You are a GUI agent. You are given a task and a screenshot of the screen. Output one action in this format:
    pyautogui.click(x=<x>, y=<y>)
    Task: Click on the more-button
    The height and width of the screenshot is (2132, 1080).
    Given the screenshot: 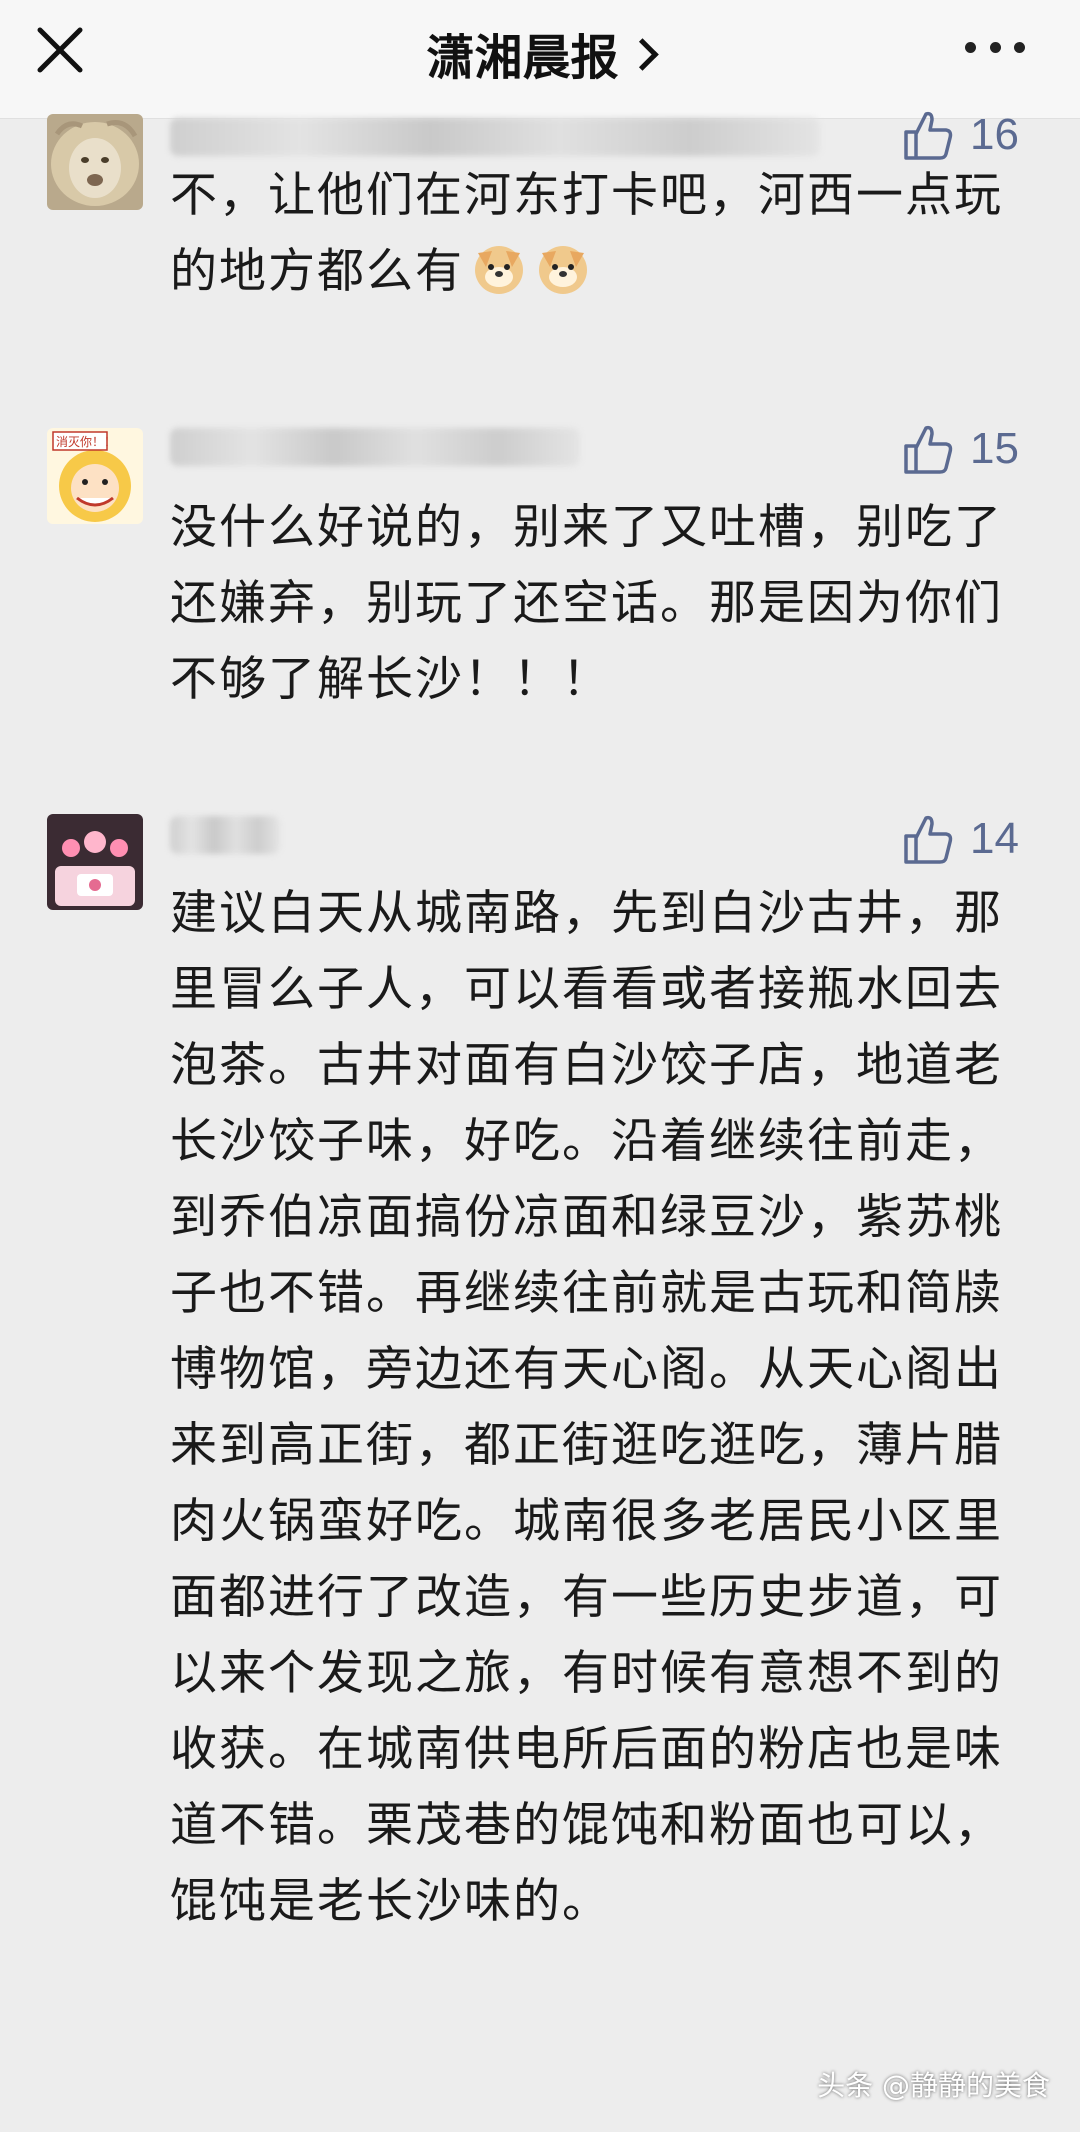 What is the action you would take?
    pyautogui.click(x=995, y=50)
    